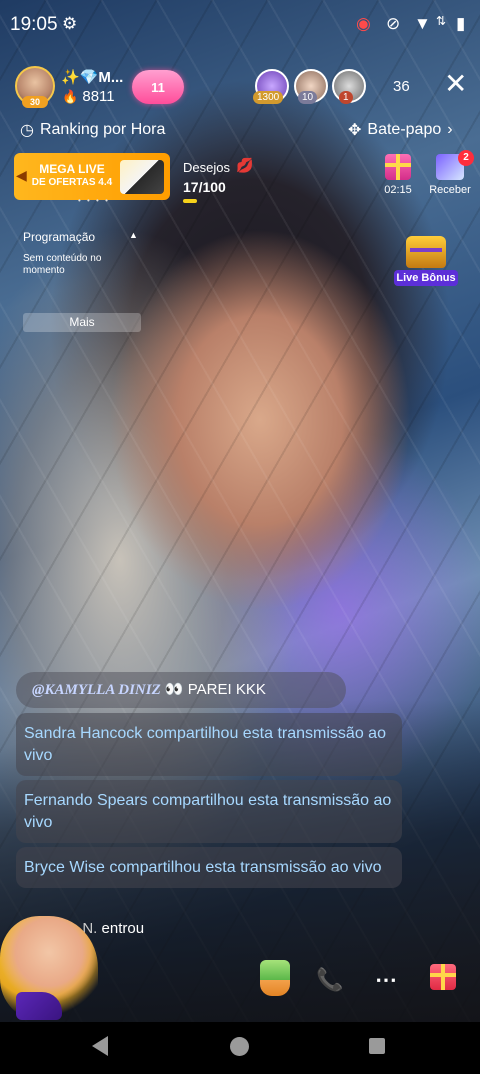  Describe the element at coordinates (401, 86) in the screenshot. I see `viewer-count: 36` at that location.